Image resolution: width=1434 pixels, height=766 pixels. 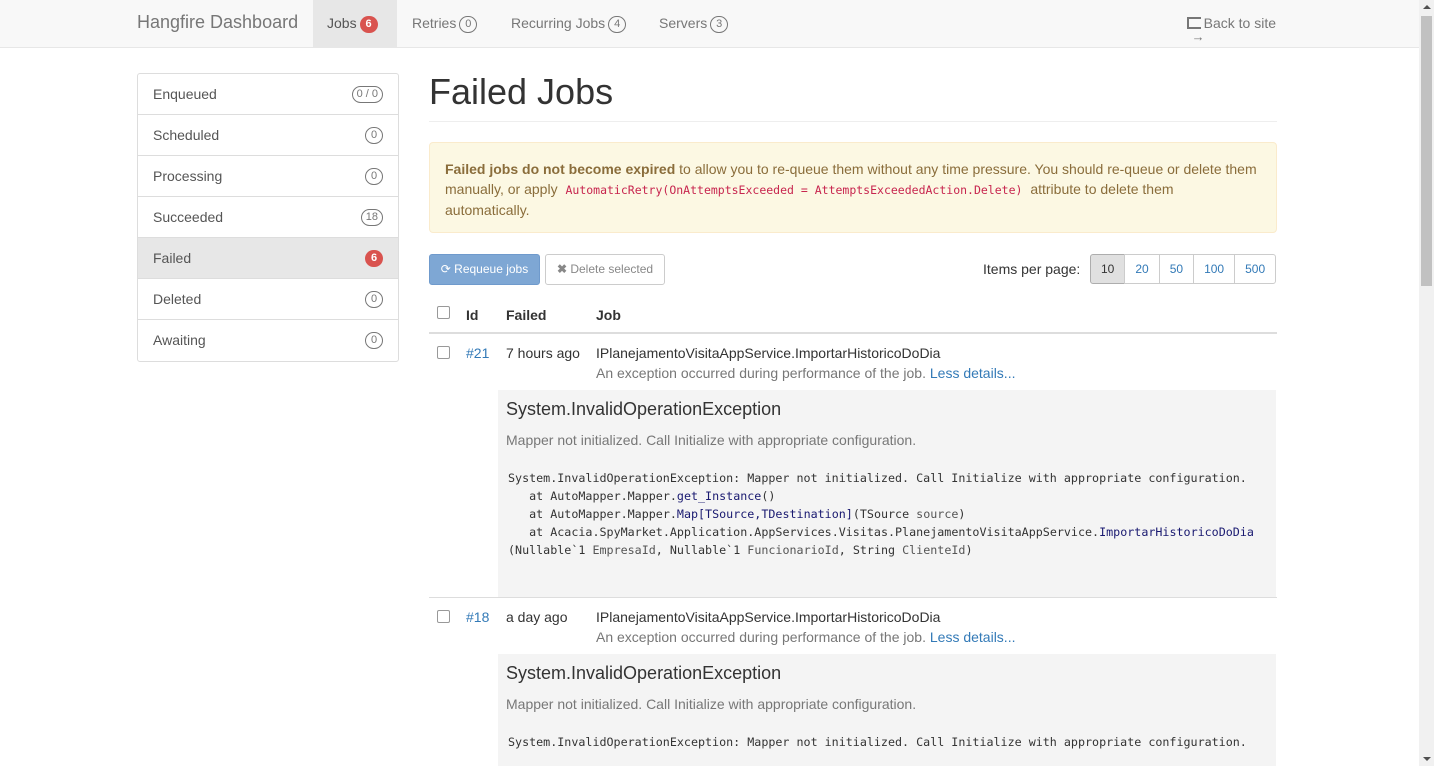 I want to click on stack-param: ClienteId, so click(x=934, y=550).